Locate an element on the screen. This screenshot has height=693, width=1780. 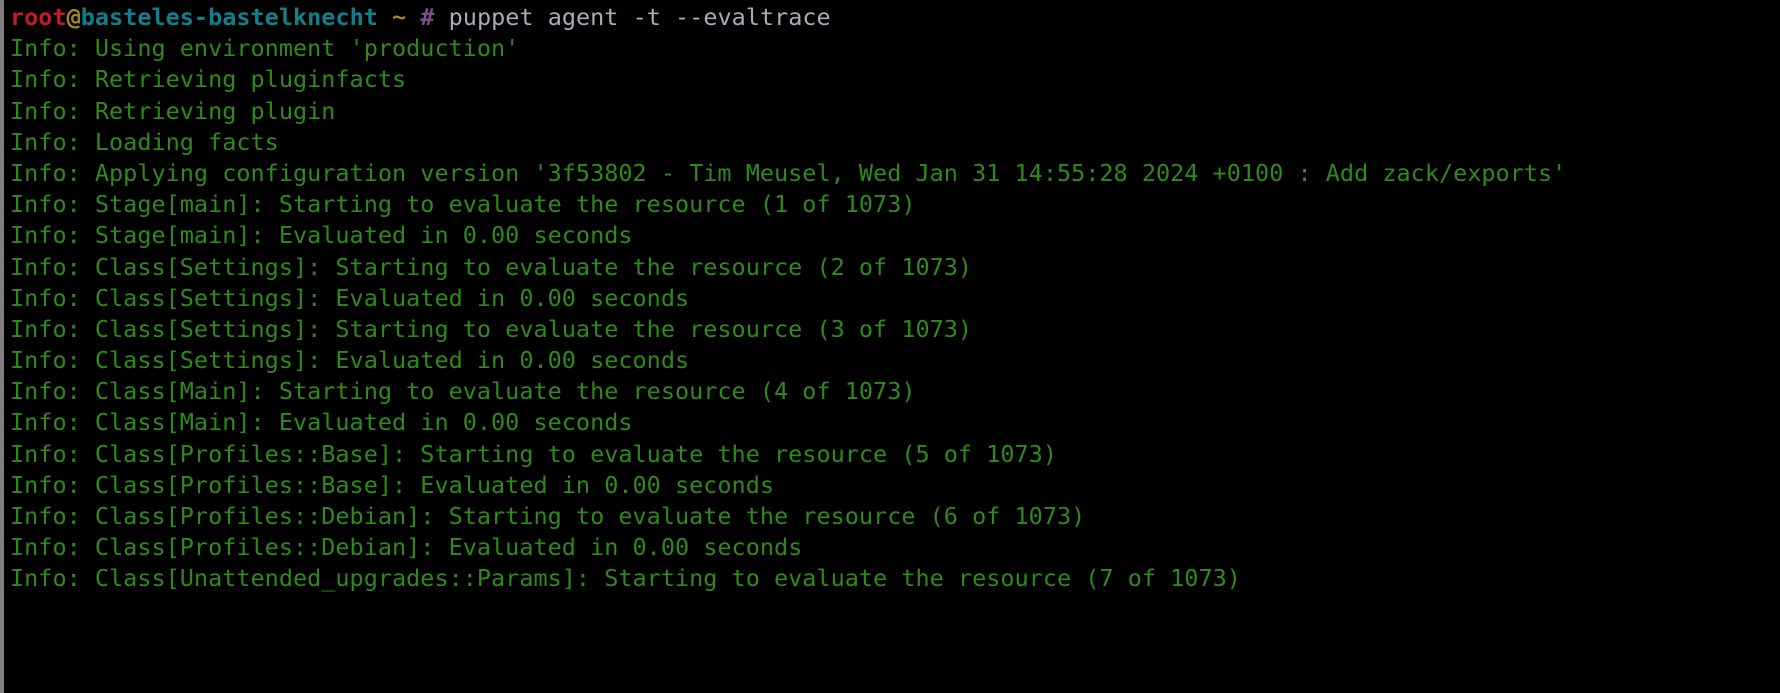
prompt-at-symbol: @ is located at coordinates (73, 17).